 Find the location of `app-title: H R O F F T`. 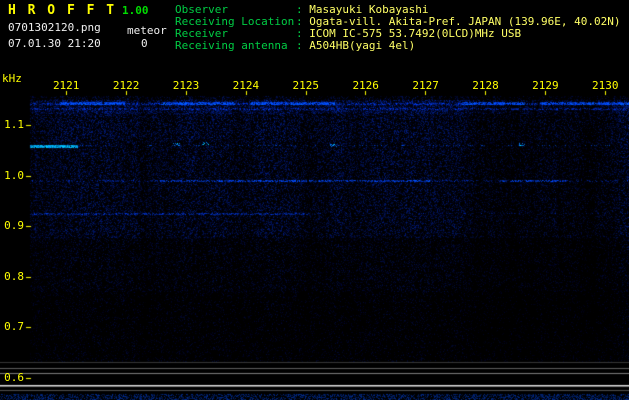

app-title: H R O F F T is located at coordinates (62, 10).